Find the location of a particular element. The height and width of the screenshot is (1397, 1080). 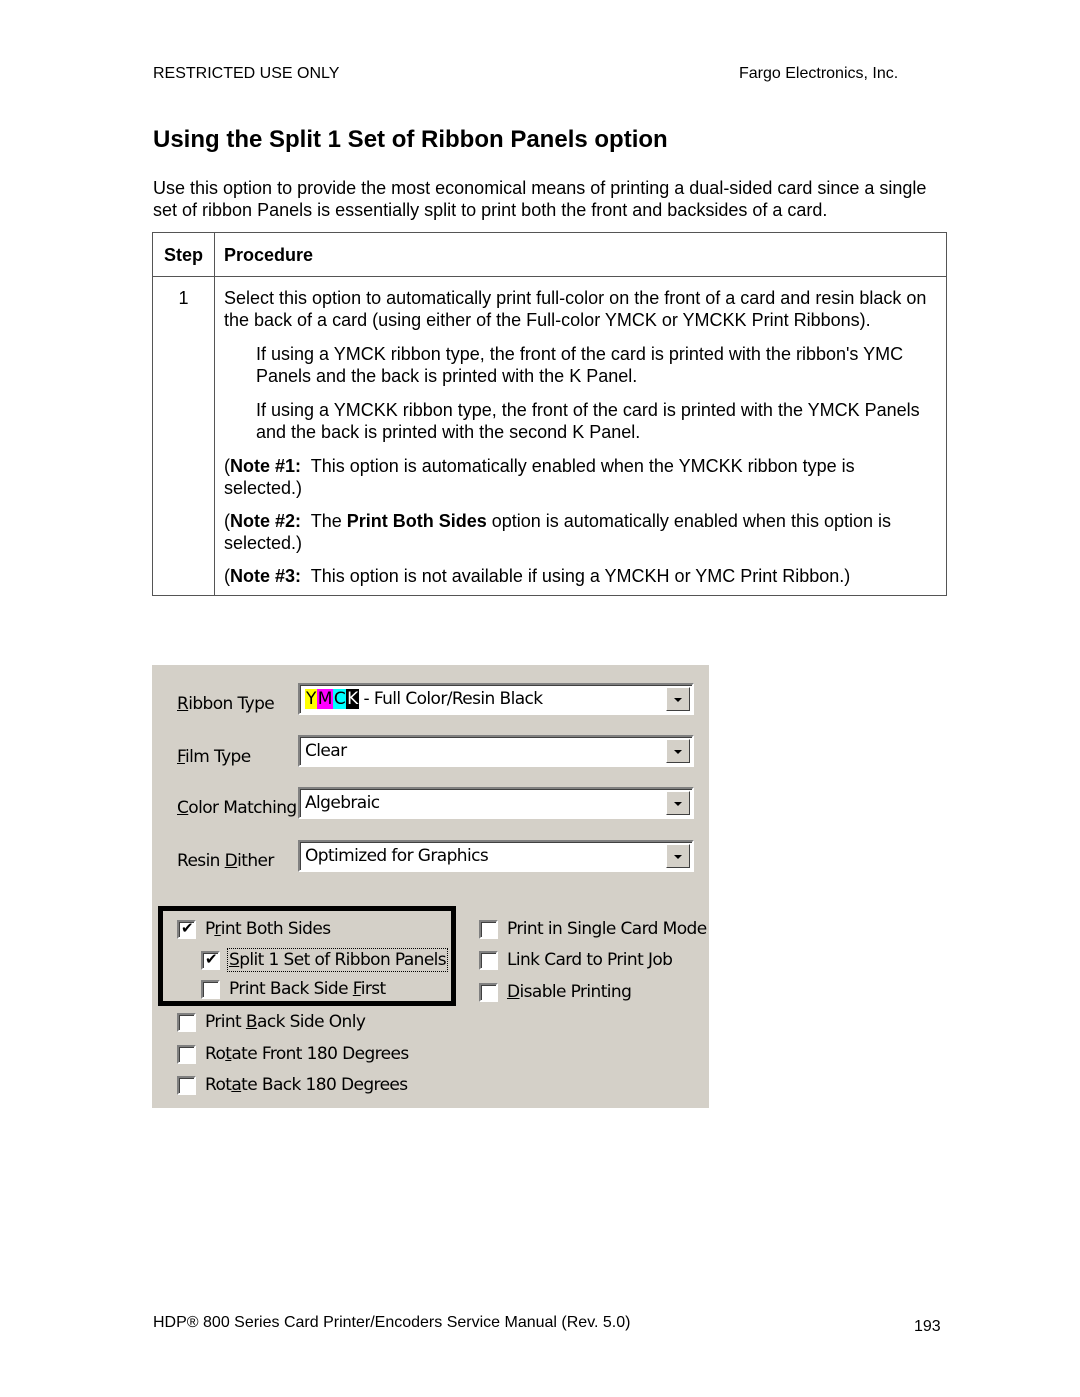

page-header-left: RESTRICTED USE ONLY is located at coordinates (246, 73).